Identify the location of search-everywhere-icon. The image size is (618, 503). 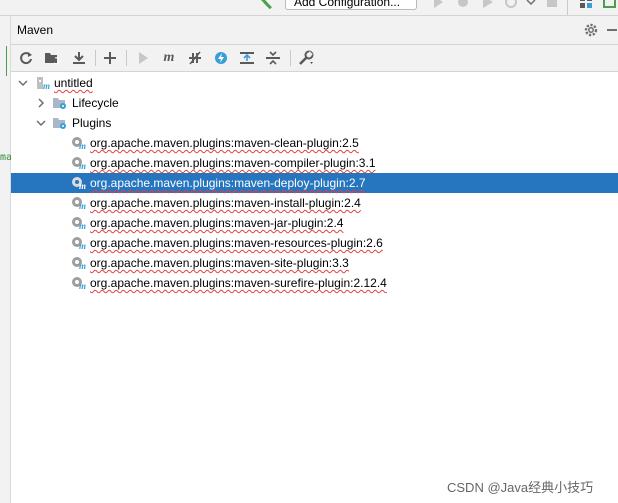
(610, 4).